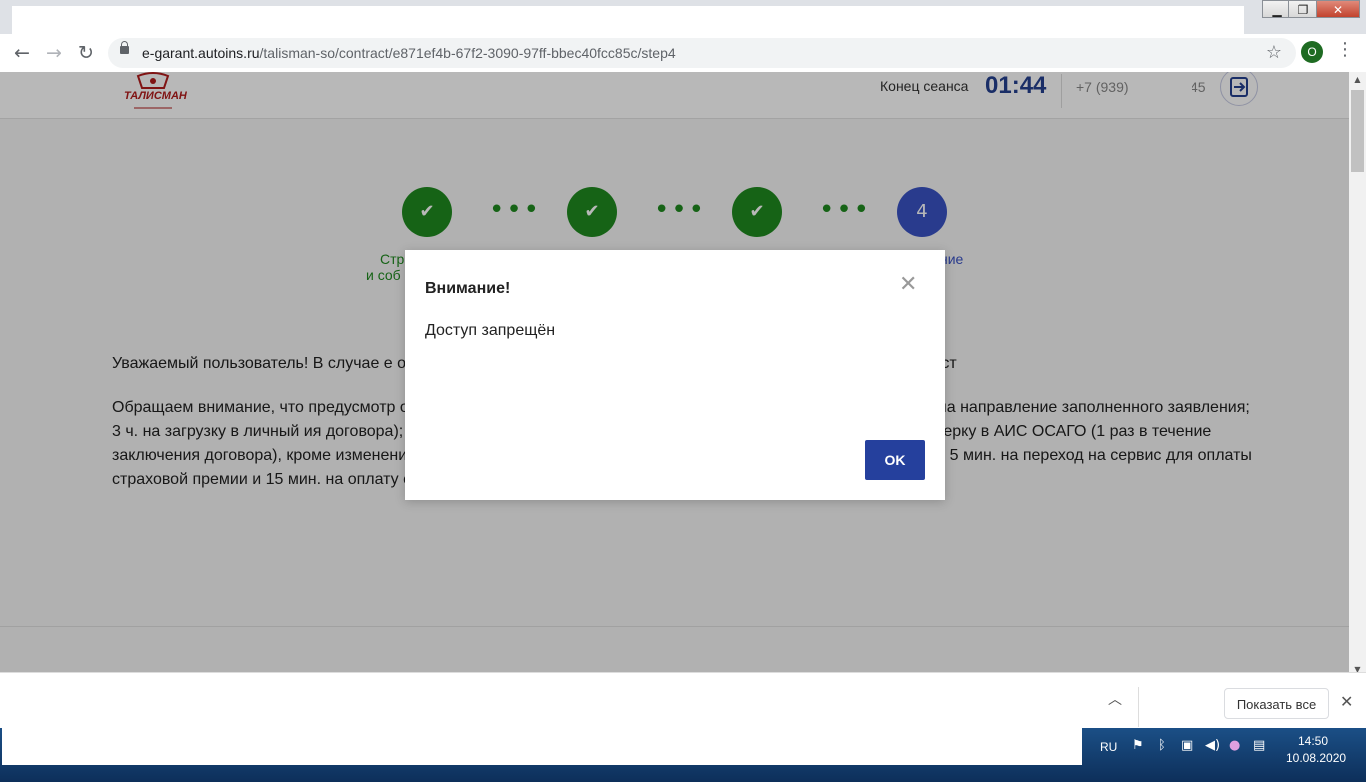 Image resolution: width=1366 pixels, height=782 pixels. I want to click on ok-button: OK, so click(895, 460).